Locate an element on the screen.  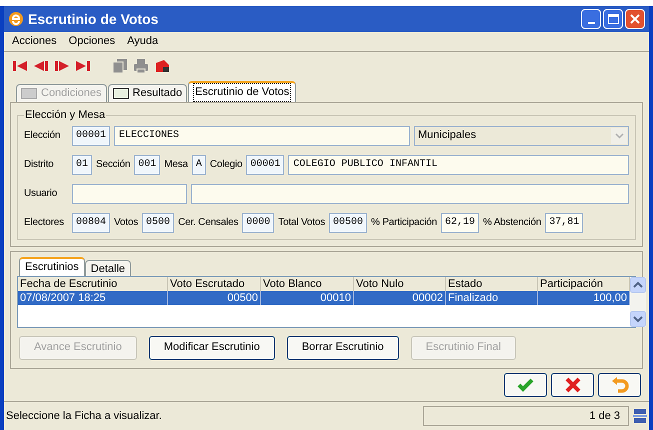
maximize-icon is located at coordinates (613, 19).